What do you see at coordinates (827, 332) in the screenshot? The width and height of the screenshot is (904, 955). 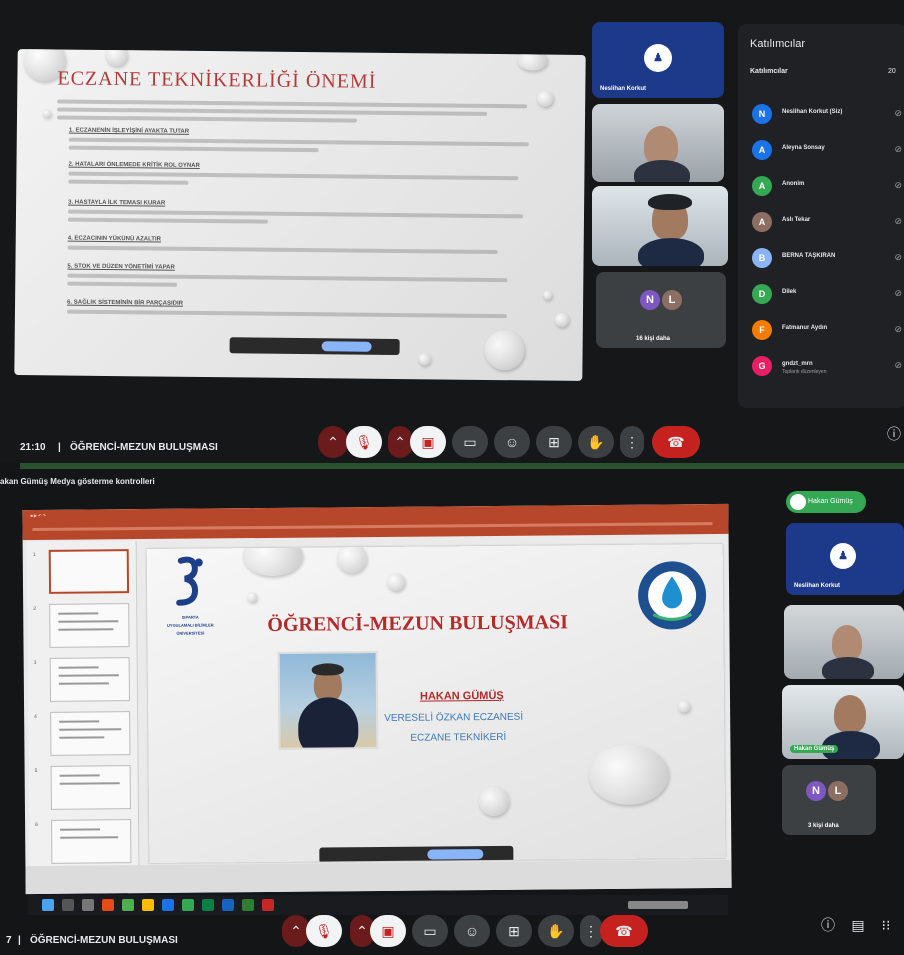 I see `participant-row: F Fatmanur Aydın ⊘` at bounding box center [827, 332].